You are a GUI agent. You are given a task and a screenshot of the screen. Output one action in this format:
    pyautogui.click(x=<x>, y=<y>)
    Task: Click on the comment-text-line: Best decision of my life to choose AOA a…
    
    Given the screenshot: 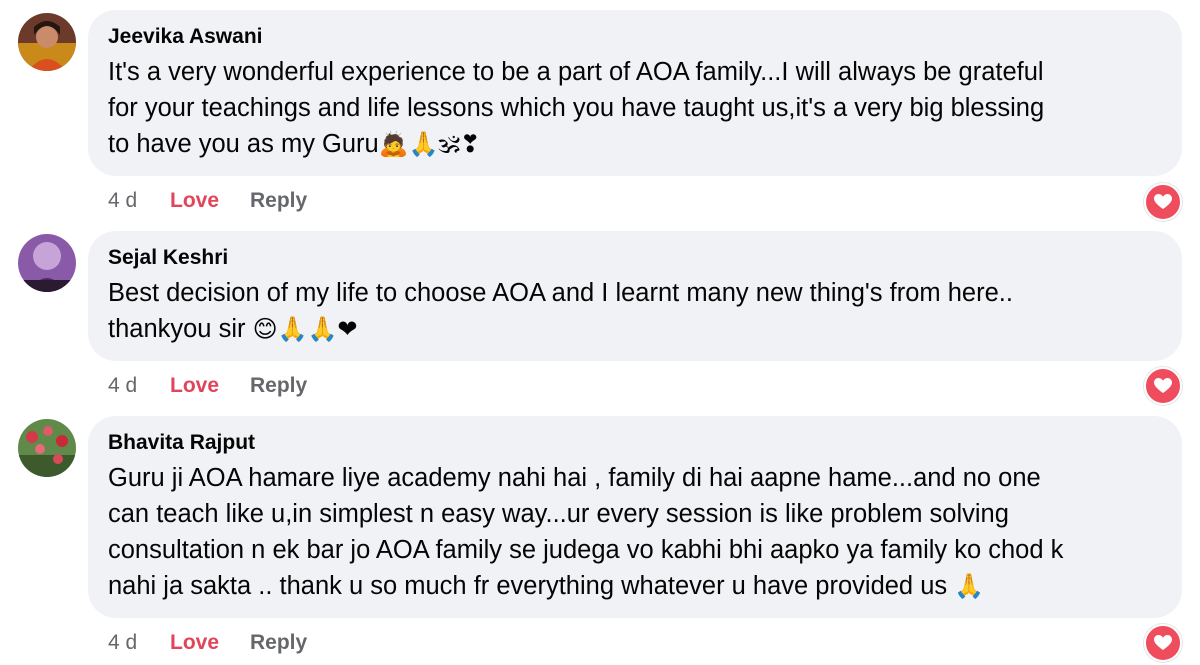 What is the action you would take?
    pyautogui.click(x=560, y=293)
    